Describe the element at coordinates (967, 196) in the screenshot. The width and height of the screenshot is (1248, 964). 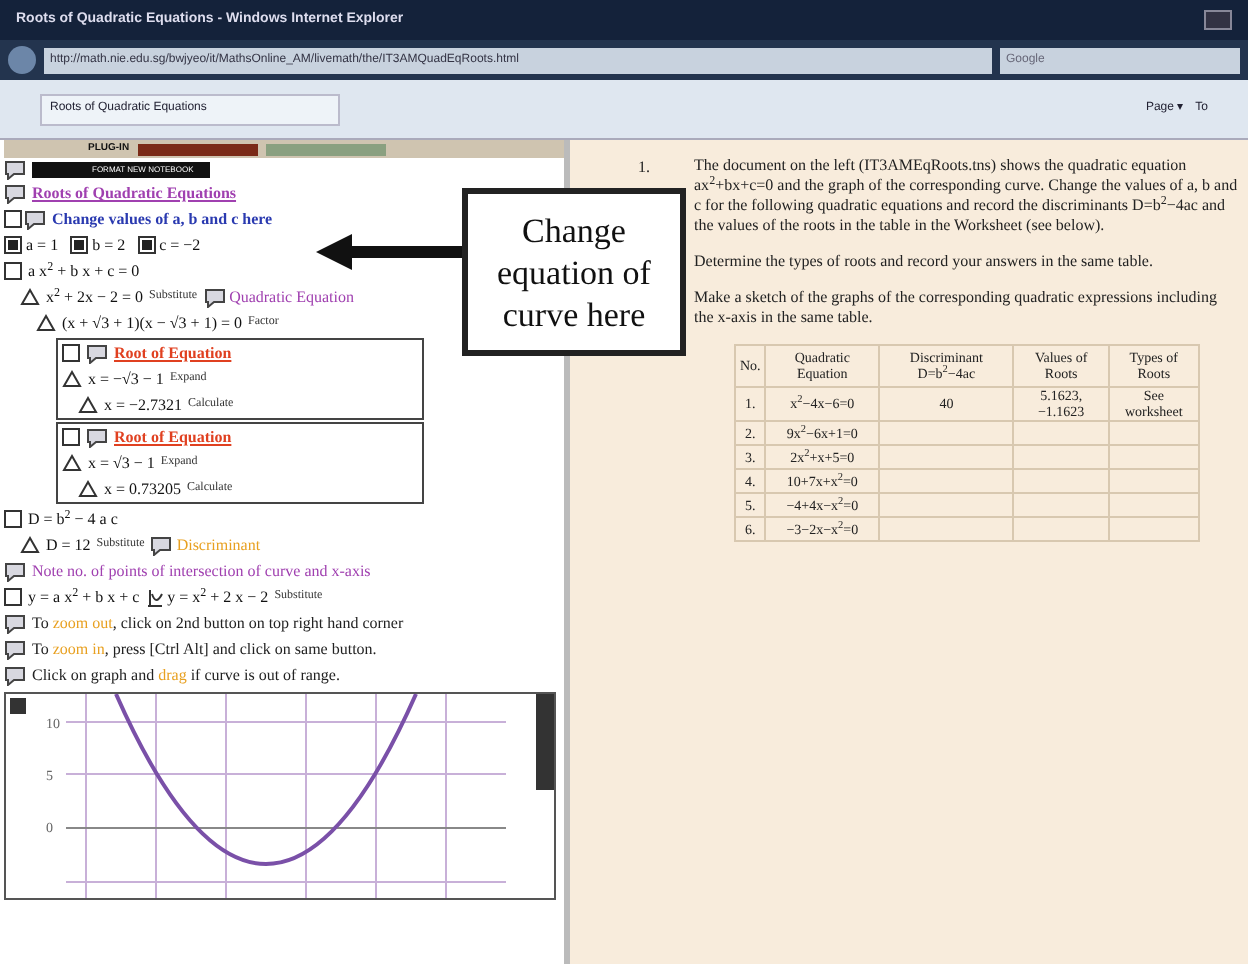
I see `instruction-paragraph: The document on the left (IT3AMEqRoots.tns) shows the quadratic equation ax$^{2}$+bx+c=0 and the graph of the corresponding curve. Change the values of a, b and c for the following quadratic equations and record the discriminants D=b$^{2}$−4ac and the values of the roots in the table in the Worksheet (see below).` at that location.